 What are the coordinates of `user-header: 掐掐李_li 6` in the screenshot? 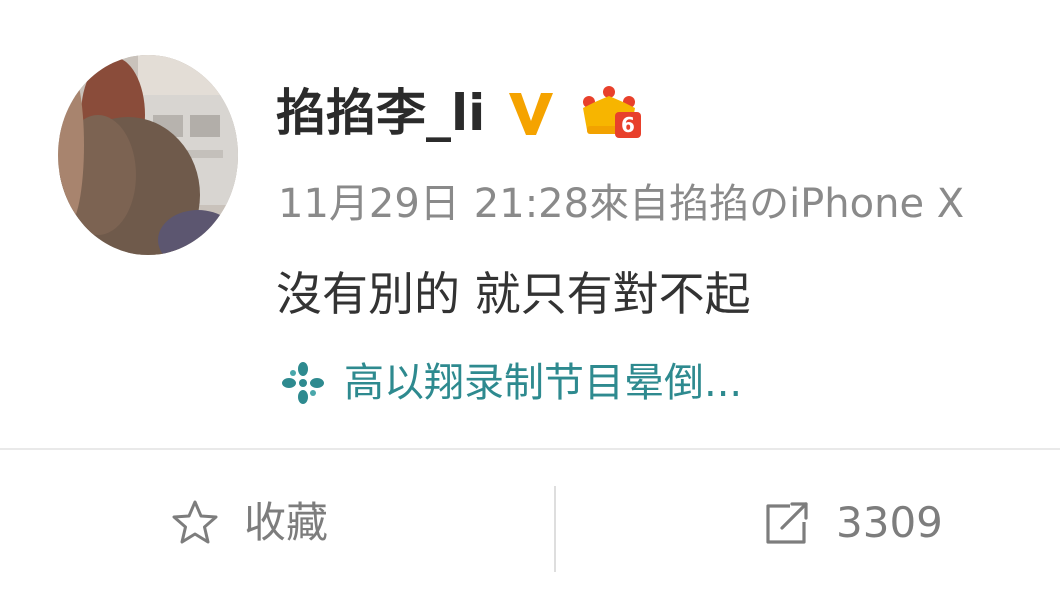 It's located at (459, 113).